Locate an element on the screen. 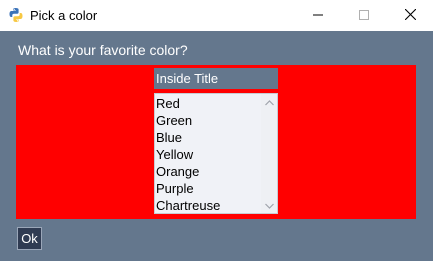 The height and width of the screenshot is (261, 433). maximize-button is located at coordinates (364, 15).